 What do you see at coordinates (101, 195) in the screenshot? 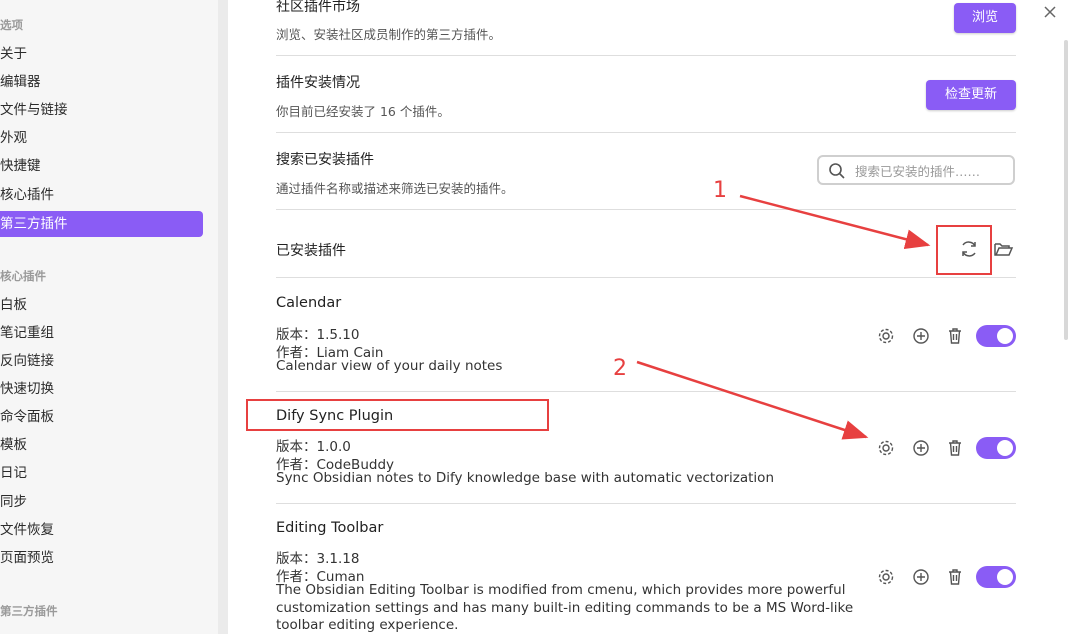
I see `sidebar-item-core-plugins: 核心插件` at bounding box center [101, 195].